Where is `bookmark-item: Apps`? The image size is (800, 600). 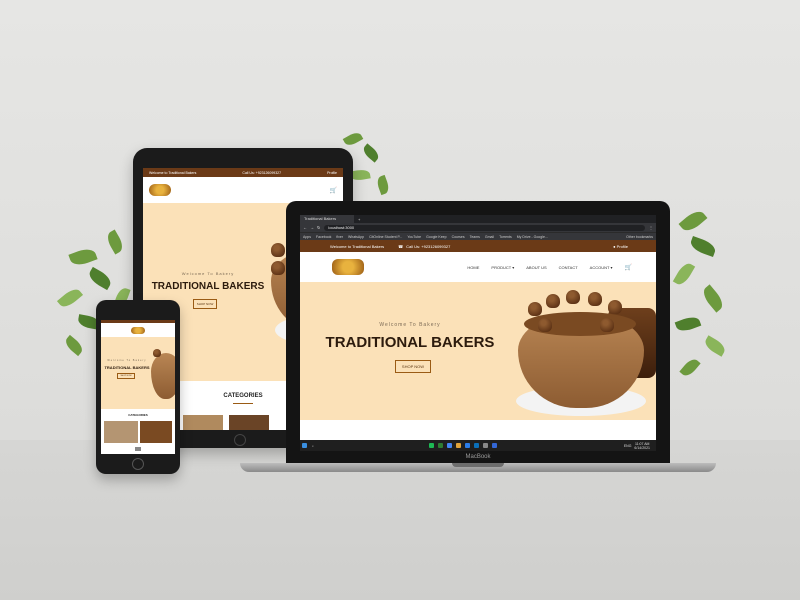
bookmark-item: Apps is located at coordinates (307, 237).